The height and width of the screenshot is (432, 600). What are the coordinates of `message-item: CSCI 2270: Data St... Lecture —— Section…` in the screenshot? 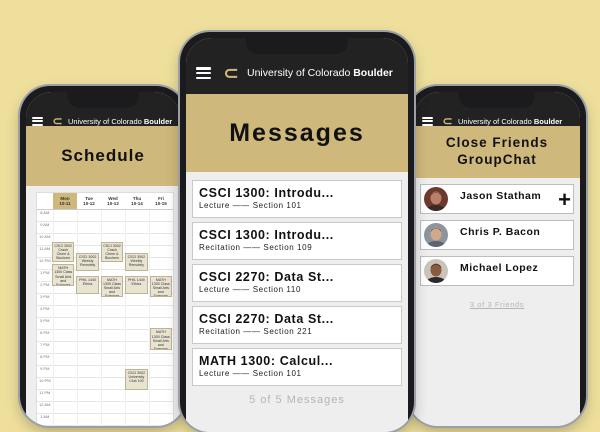 It's located at (297, 283).